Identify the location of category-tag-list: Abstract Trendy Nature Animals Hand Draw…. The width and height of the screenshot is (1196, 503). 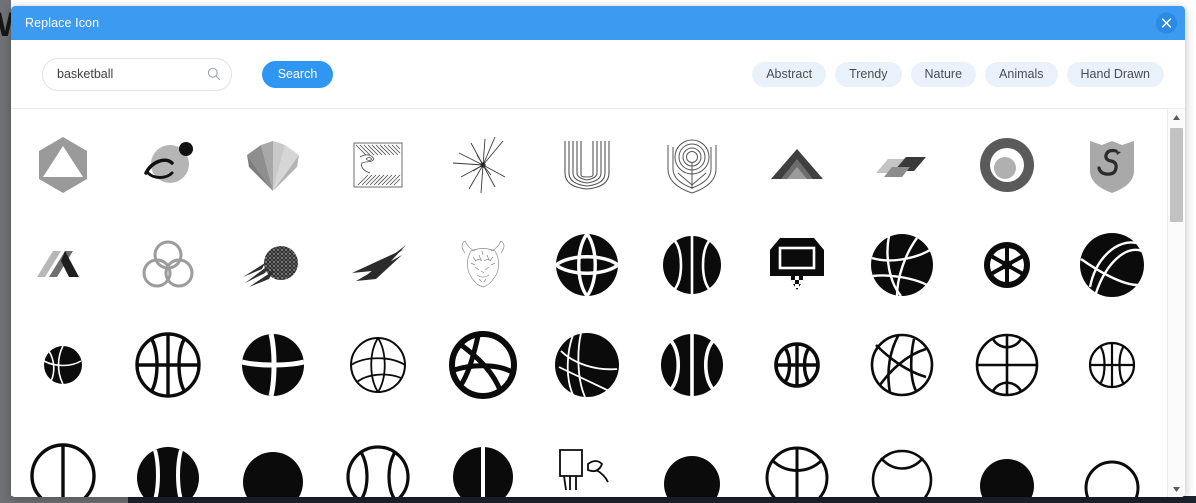
(958, 74).